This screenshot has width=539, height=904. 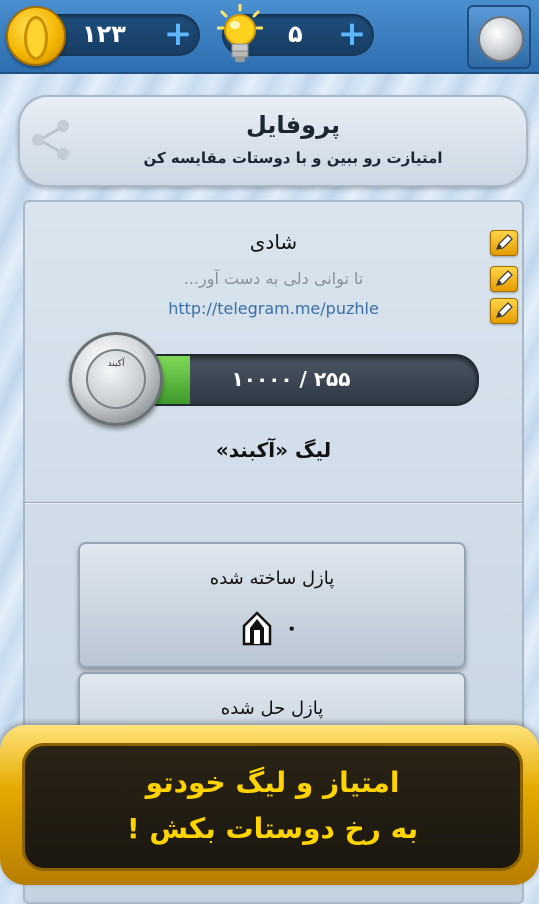 I want to click on medal-icon, so click(x=501, y=39).